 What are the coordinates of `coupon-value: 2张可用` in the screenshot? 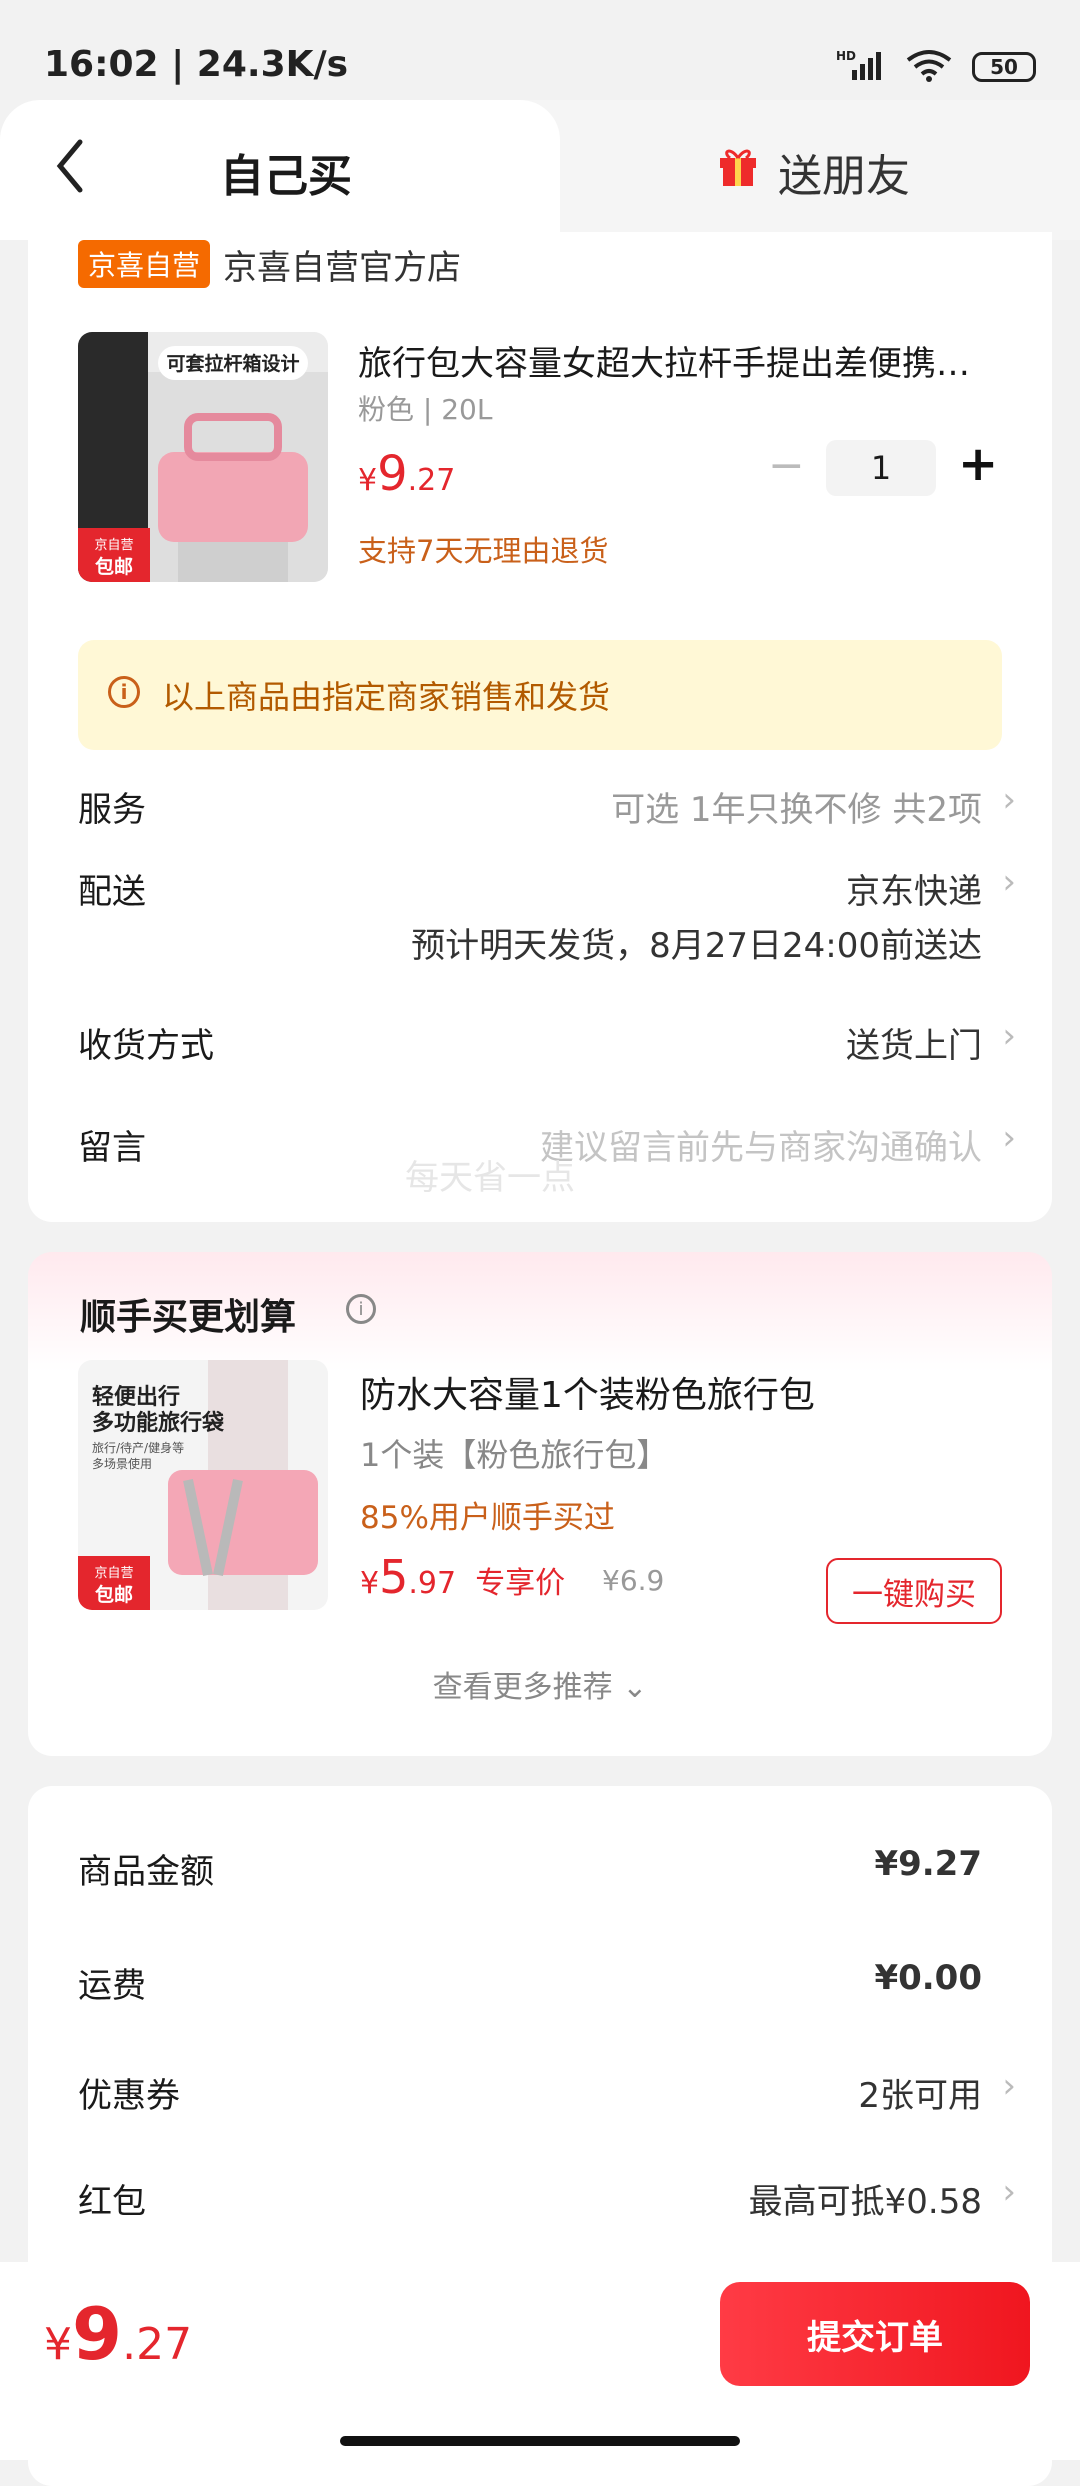 It's located at (920, 2092).